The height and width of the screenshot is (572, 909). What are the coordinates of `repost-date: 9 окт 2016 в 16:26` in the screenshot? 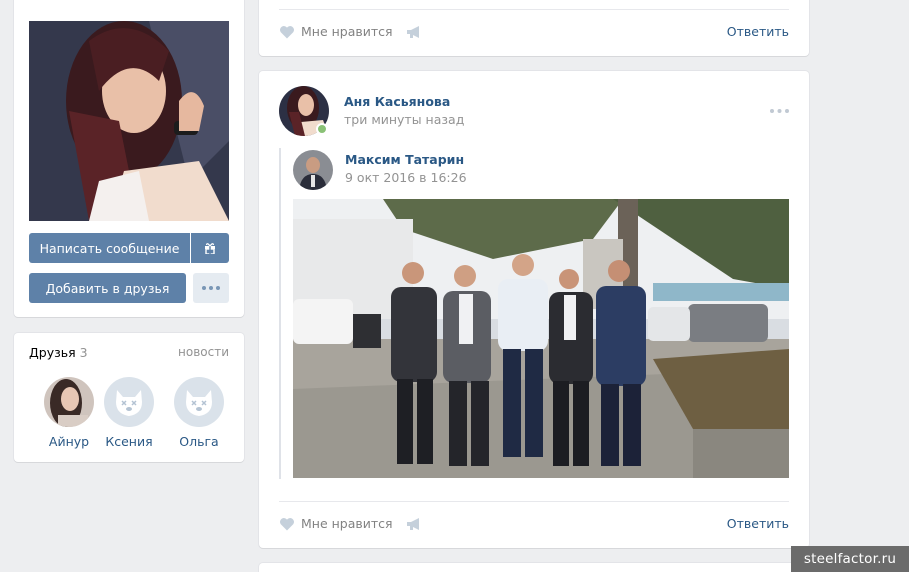 It's located at (406, 177).